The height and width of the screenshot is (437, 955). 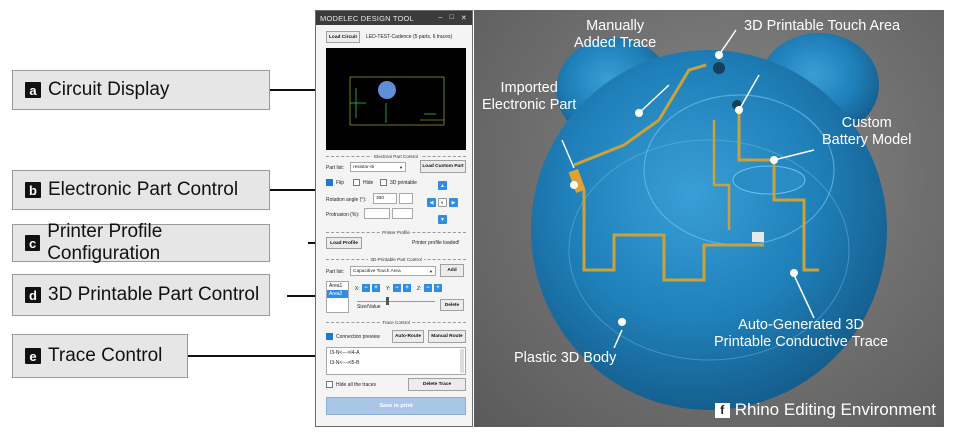 What do you see at coordinates (340, 183) in the screenshot?
I see `flip-label: Flip` at bounding box center [340, 183].